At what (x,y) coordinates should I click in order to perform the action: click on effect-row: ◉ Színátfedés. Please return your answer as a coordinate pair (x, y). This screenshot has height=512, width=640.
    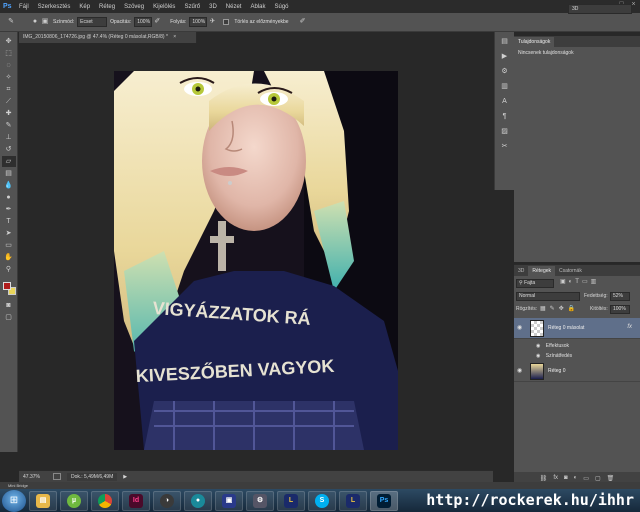
    Looking at the image, I should click on (554, 356).